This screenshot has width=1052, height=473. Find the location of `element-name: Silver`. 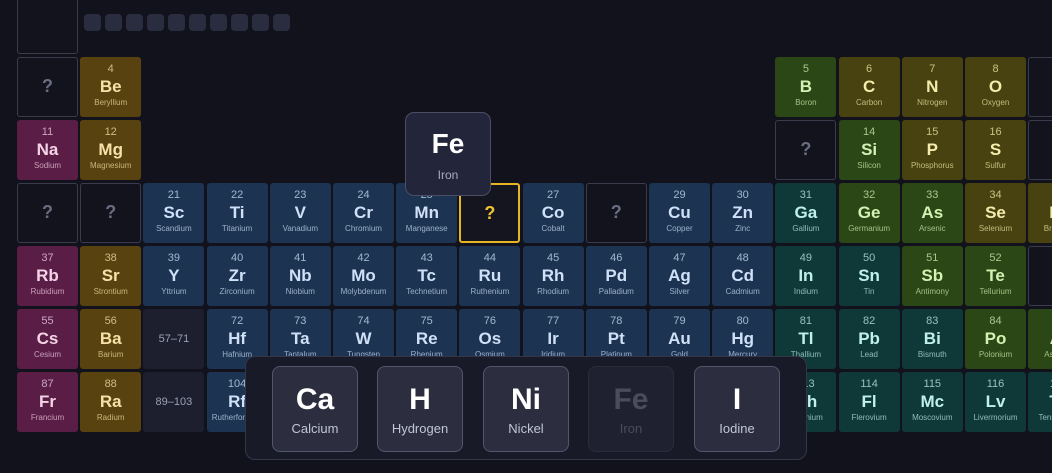

element-name: Silver is located at coordinates (679, 291).